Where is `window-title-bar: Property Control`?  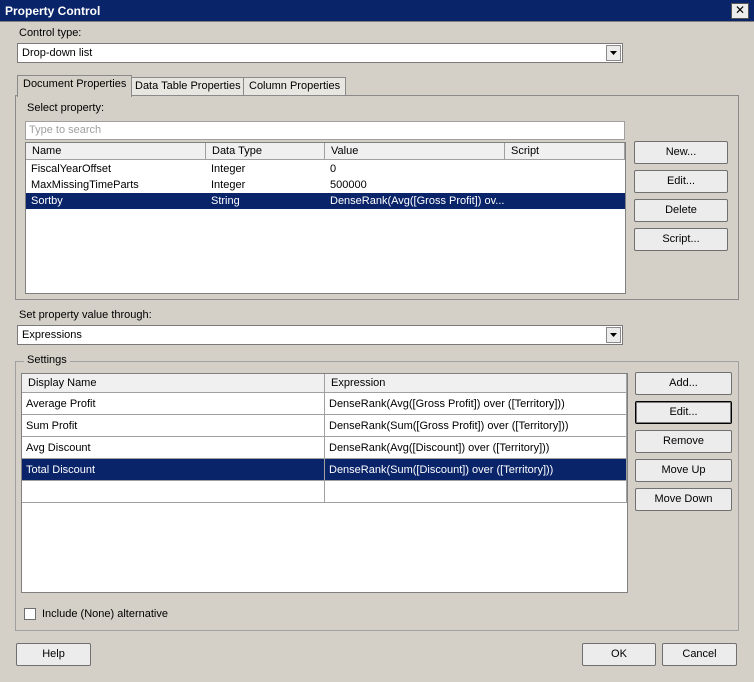
window-title-bar: Property Control is located at coordinates (377, 11).